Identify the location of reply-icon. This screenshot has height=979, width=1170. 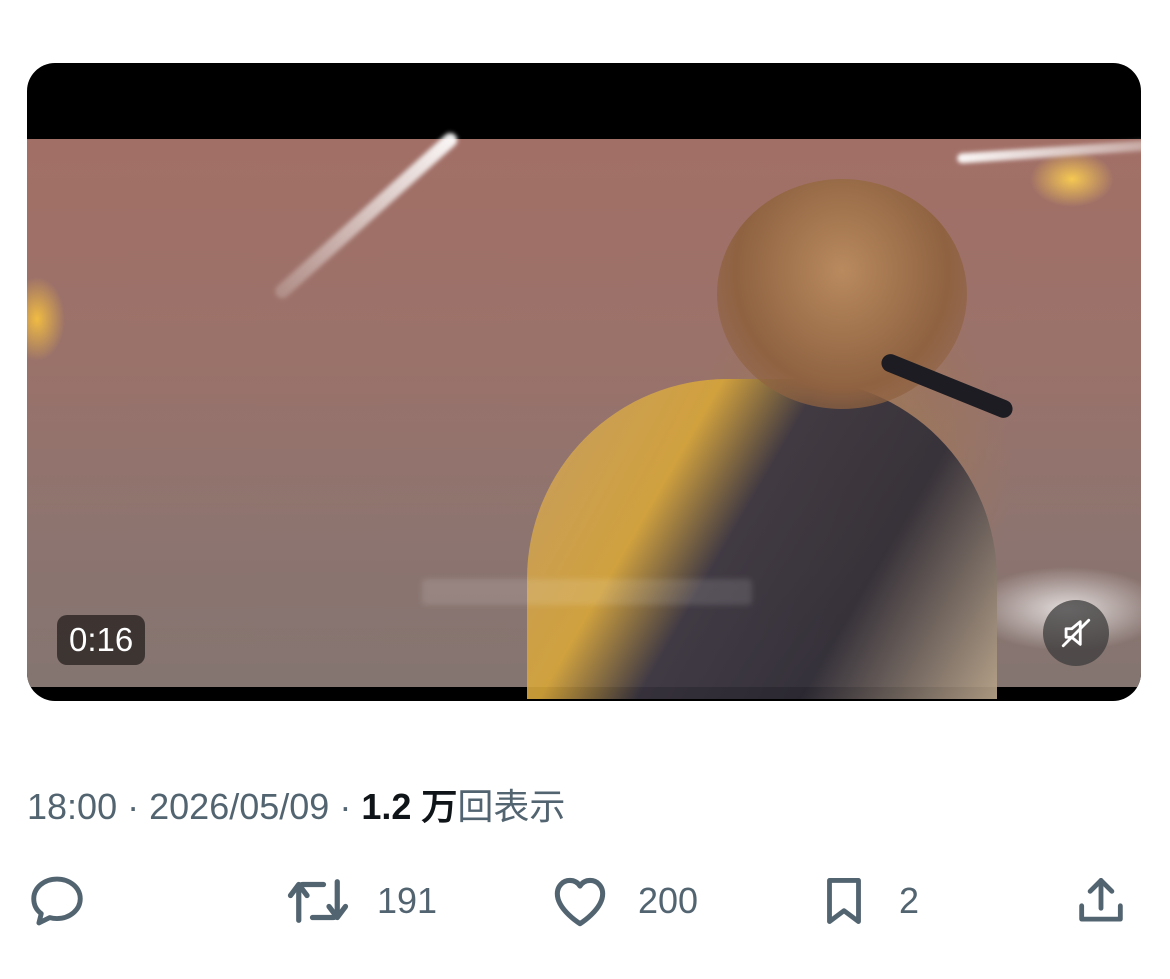
(57, 901).